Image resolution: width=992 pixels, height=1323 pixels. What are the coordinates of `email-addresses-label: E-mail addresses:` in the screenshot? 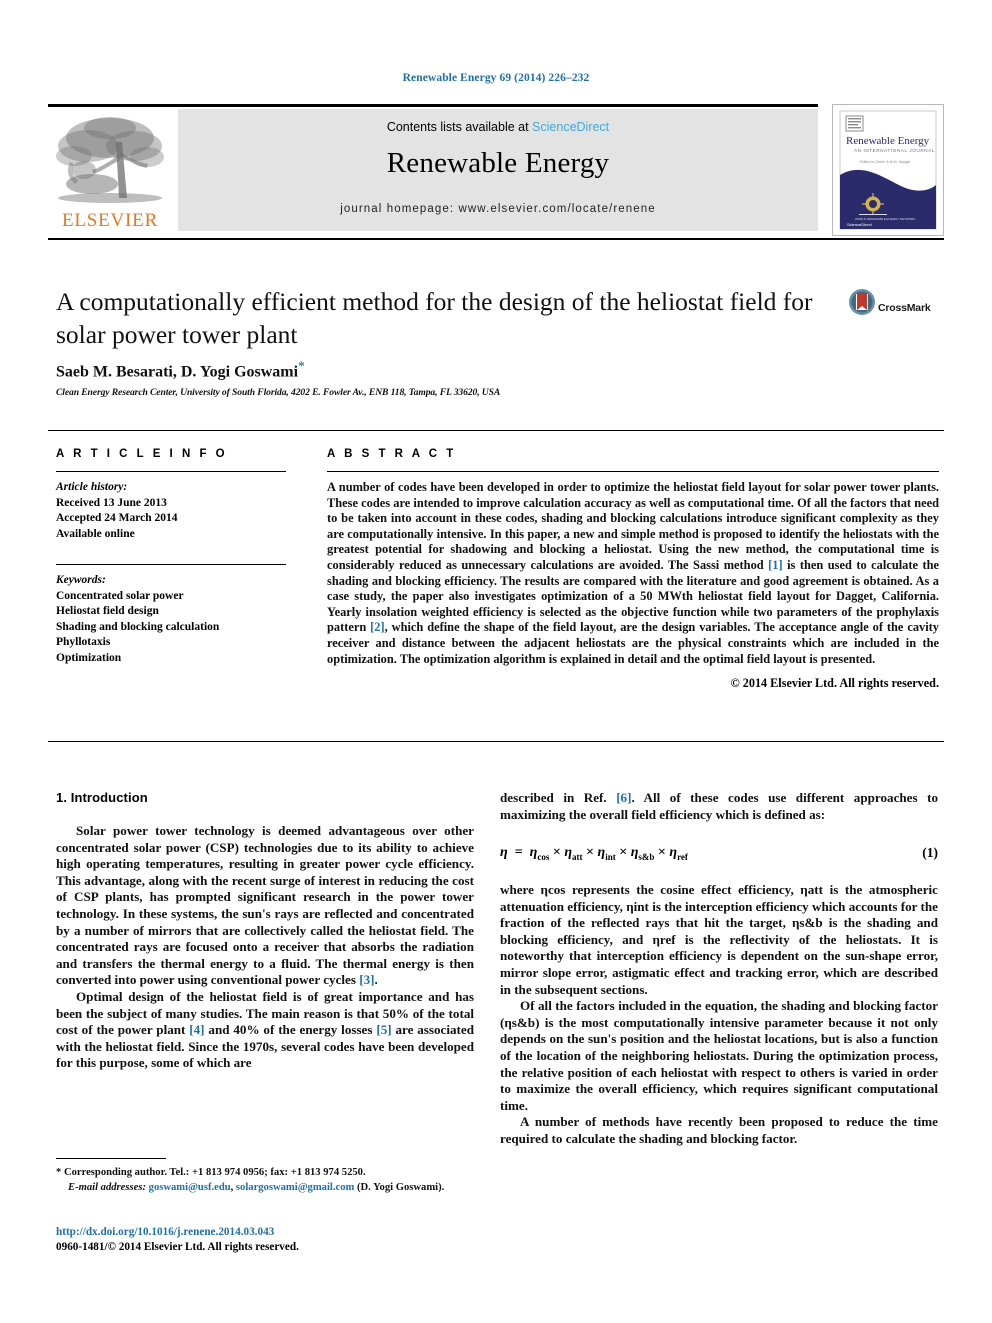 It's located at (107, 1187).